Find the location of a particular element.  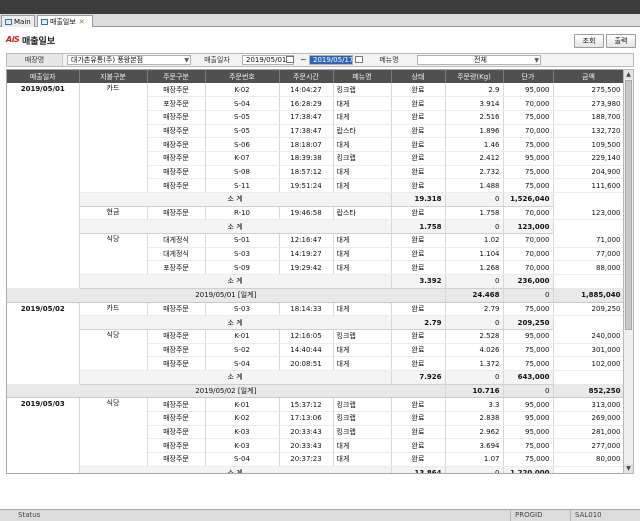

cell-order-no: K-07 is located at coordinates (242, 158).